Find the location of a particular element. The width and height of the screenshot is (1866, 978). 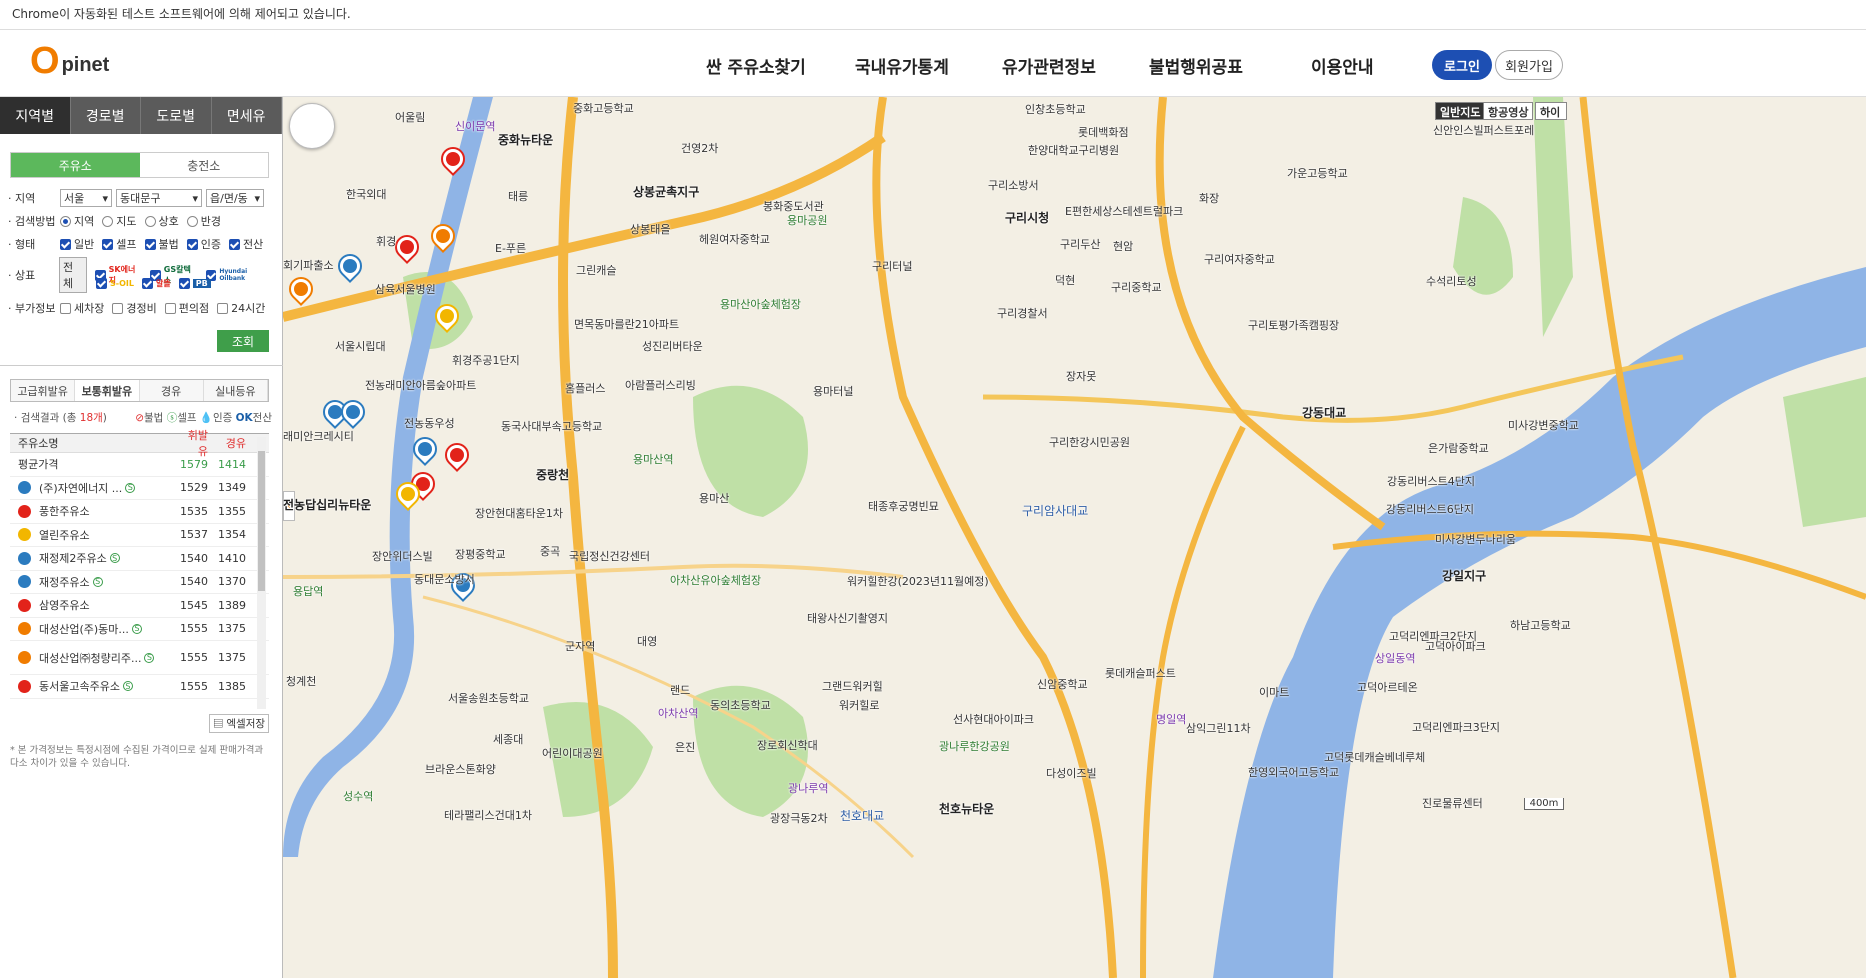

method-radius-radio: 반경 is located at coordinates (203, 221).